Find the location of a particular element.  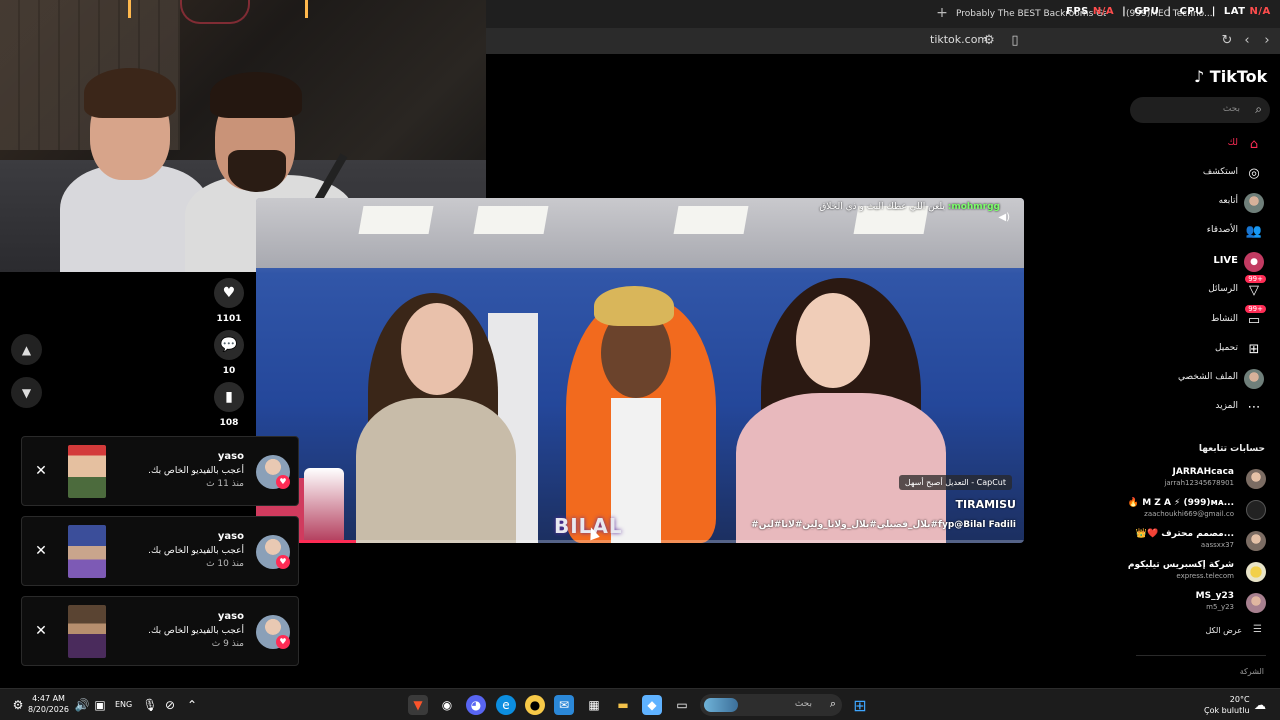

window-icon: ▭ is located at coordinates (682, 705).